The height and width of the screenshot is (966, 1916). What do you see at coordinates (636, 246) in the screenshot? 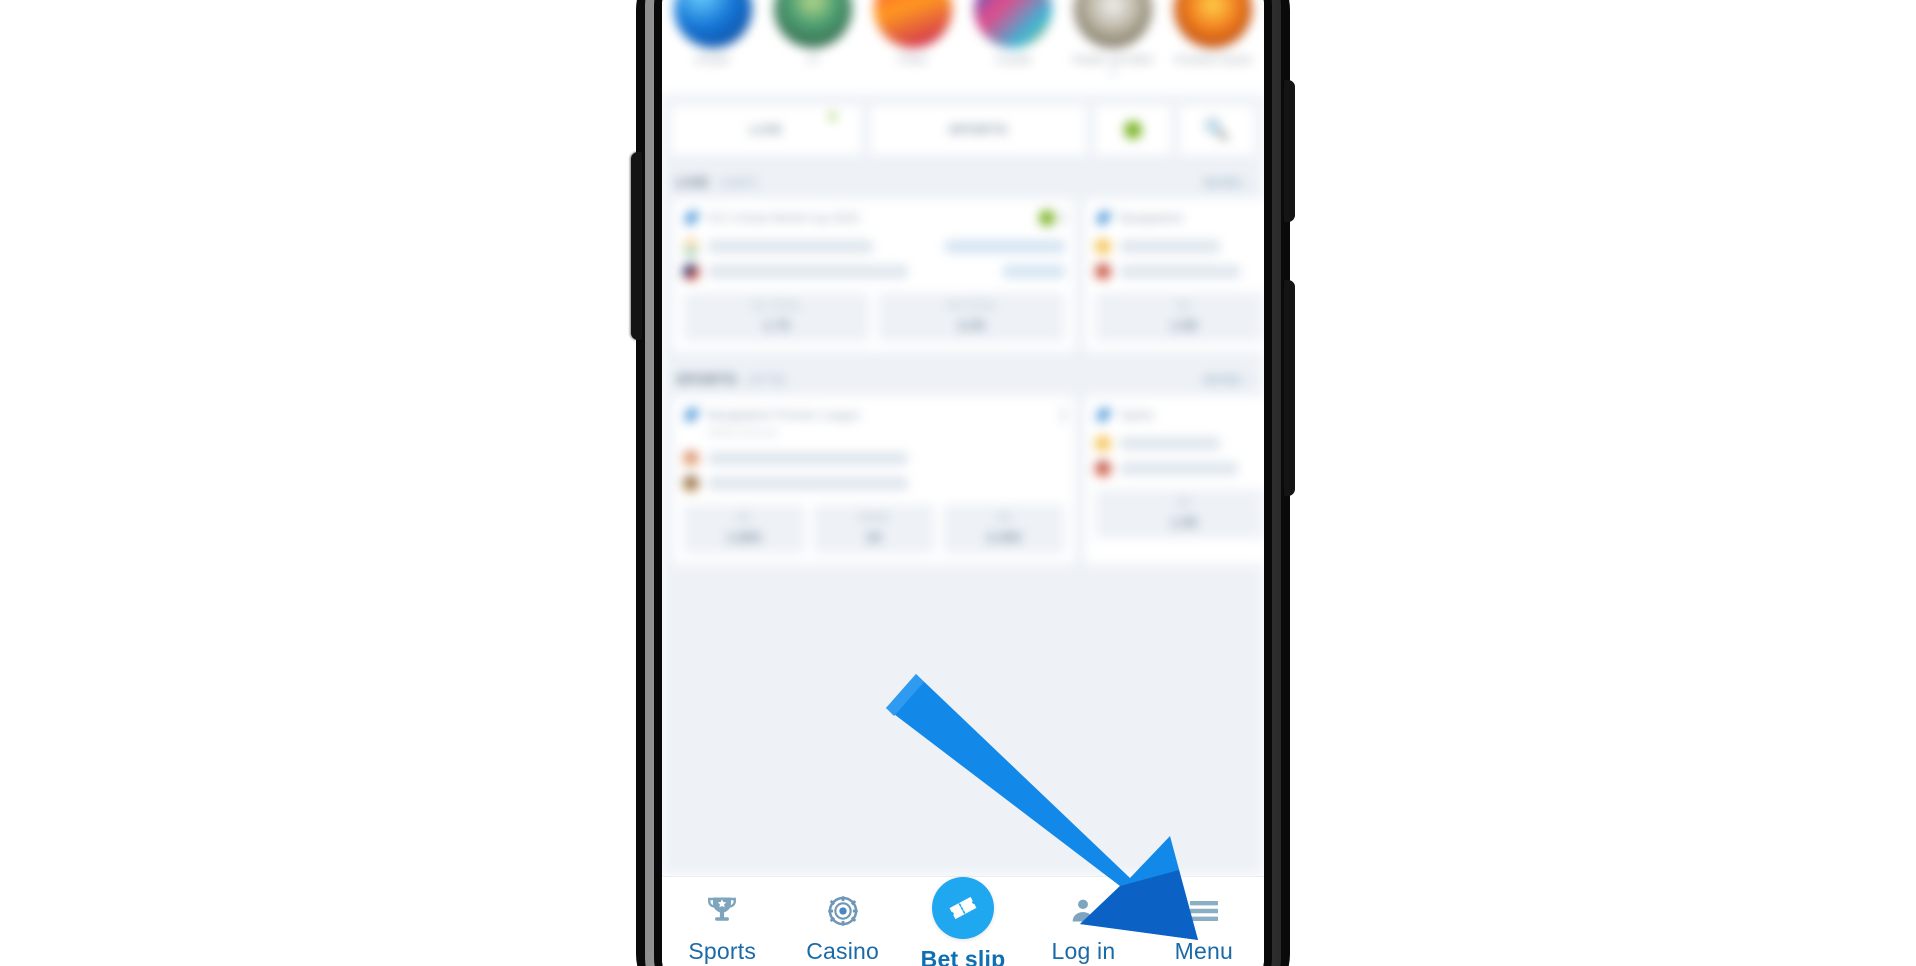
I see `phone-volume-button` at bounding box center [636, 246].